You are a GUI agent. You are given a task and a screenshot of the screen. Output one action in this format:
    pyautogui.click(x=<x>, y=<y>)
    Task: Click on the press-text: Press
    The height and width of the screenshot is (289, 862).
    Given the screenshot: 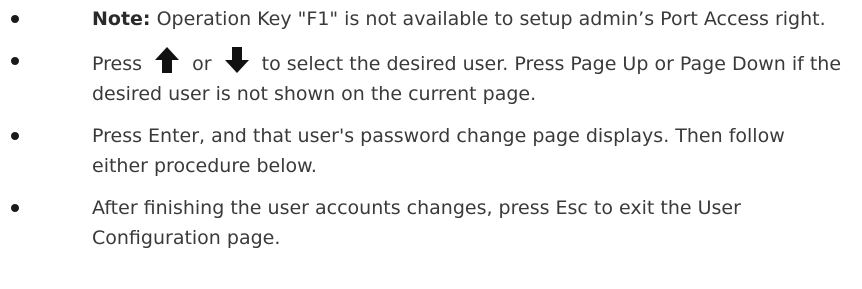 What is the action you would take?
    pyautogui.click(x=117, y=64)
    